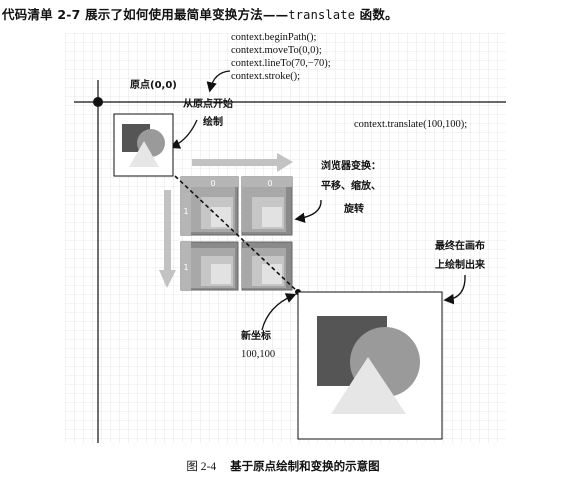 Image resolution: width=566 pixels, height=477 pixels. I want to click on tile-top-right: 0, so click(267, 206).